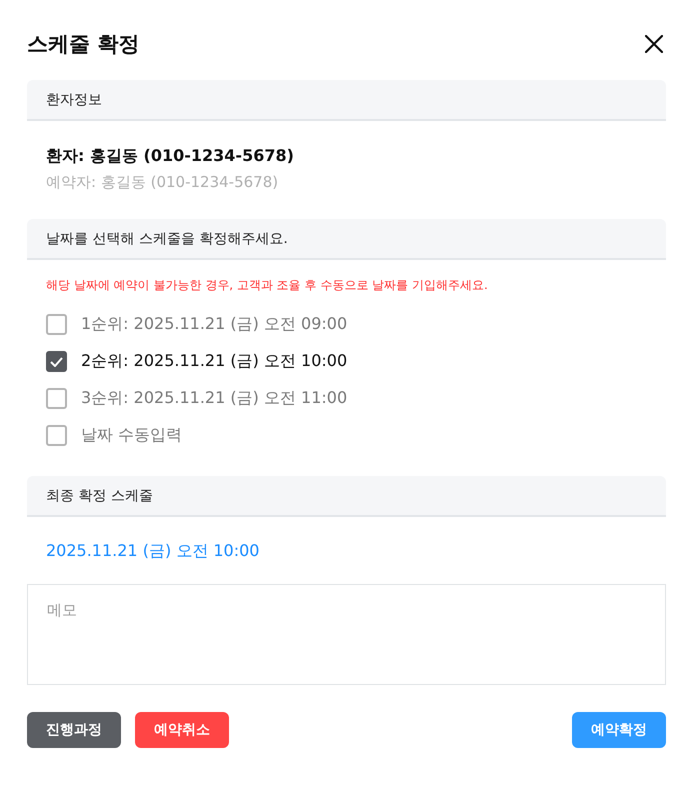 This screenshot has height=785, width=688. I want to click on check-icon, so click(56, 361).